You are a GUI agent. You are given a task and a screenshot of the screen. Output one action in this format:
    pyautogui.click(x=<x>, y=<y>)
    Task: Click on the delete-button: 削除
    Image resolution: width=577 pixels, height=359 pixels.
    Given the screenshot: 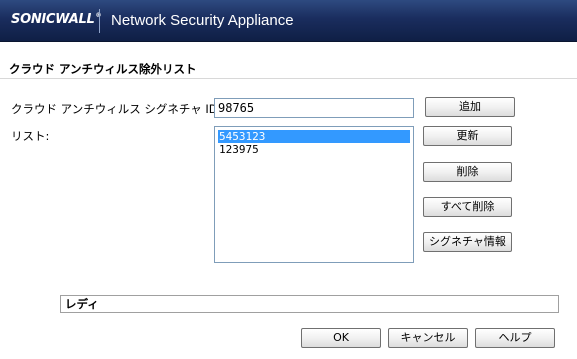 What is the action you would take?
    pyautogui.click(x=467, y=172)
    